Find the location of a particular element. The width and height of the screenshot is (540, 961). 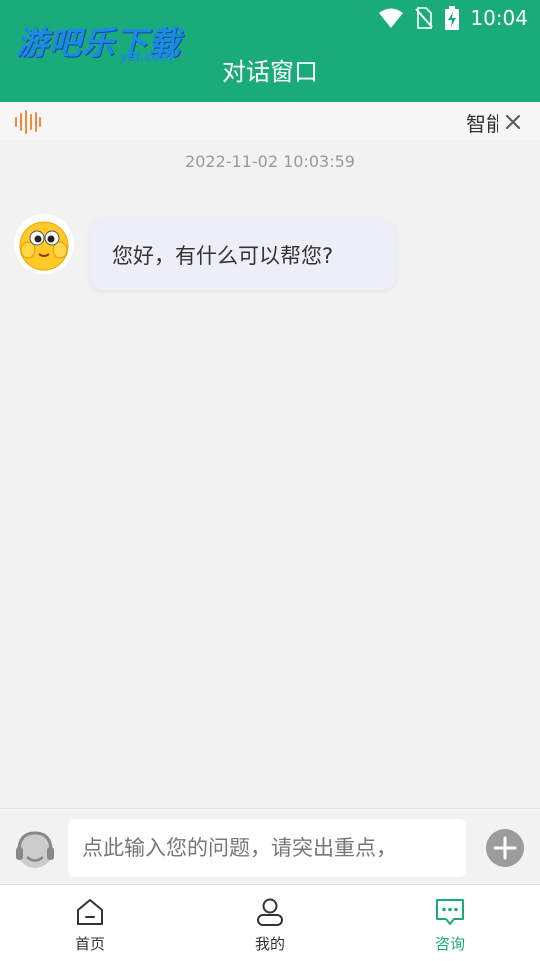

chat-message-text: 您好，有什么可以帮您? is located at coordinates (223, 256).